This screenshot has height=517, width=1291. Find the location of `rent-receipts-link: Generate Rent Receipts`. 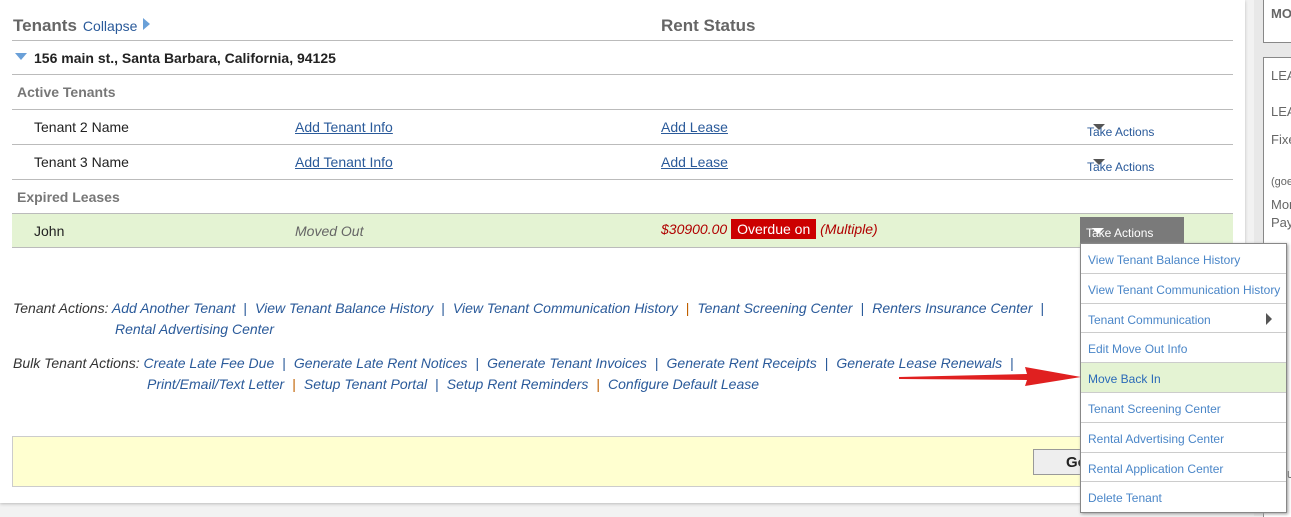

rent-receipts-link: Generate Rent Receipts is located at coordinates (742, 363).